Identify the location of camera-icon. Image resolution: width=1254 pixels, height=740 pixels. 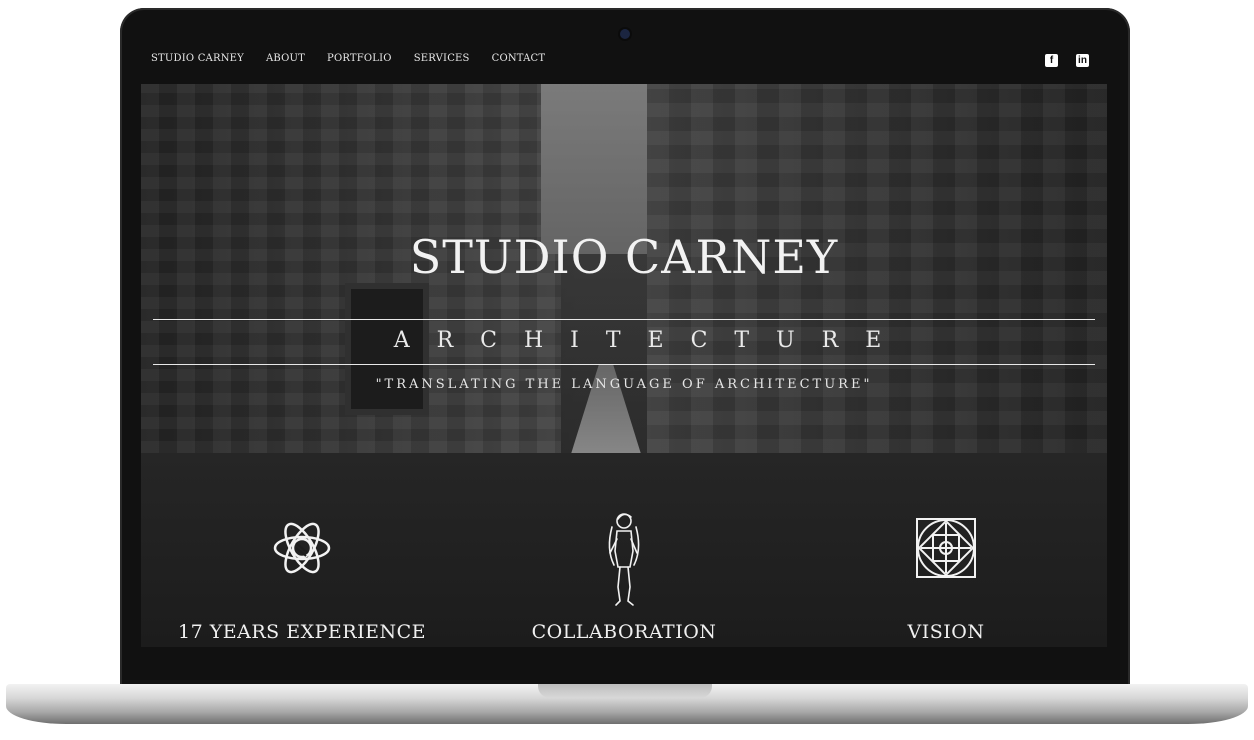
(625, 34).